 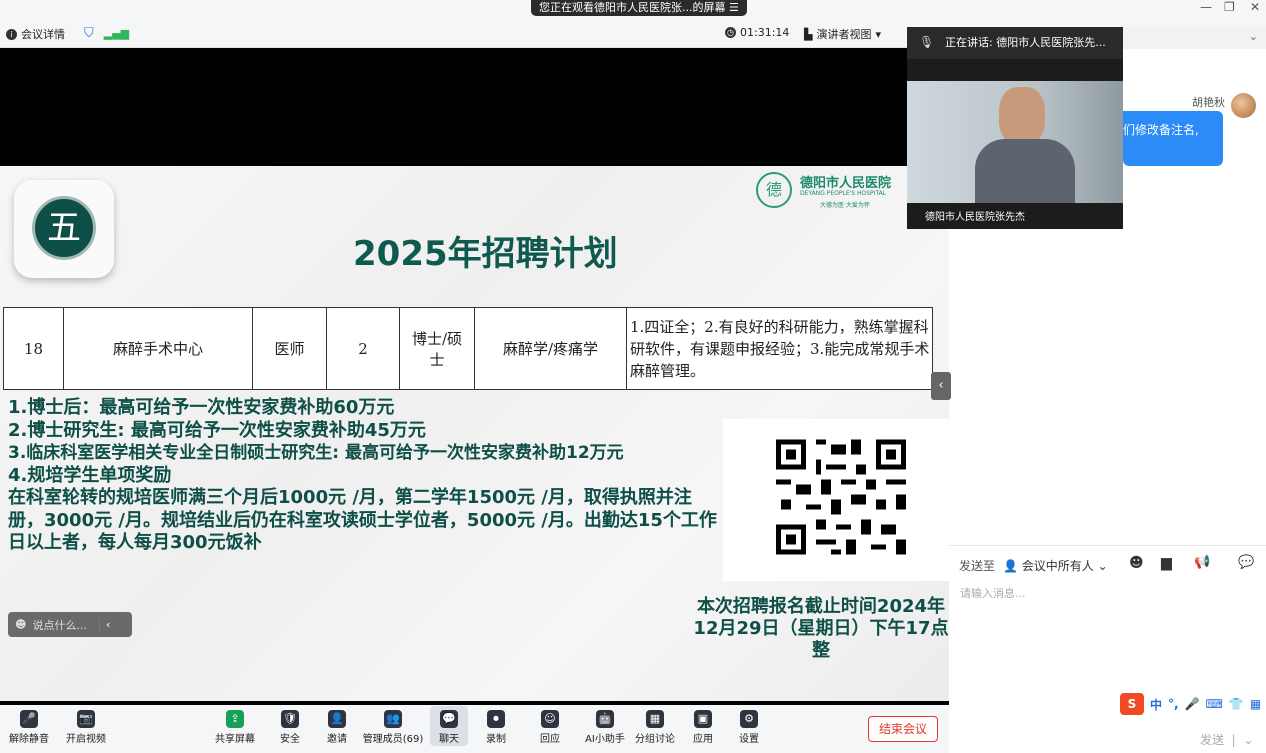 I want to click on cell-major: 麻醉学/疼痛学, so click(x=550, y=348).